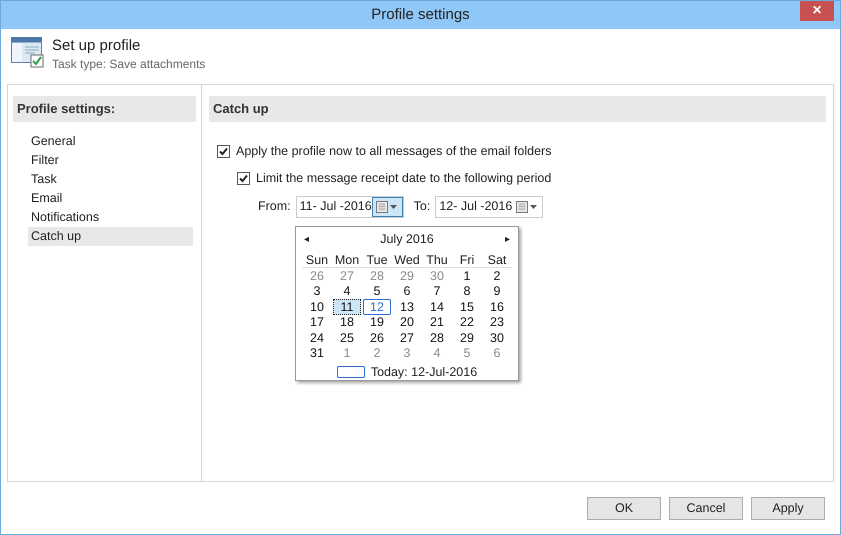 The width and height of the screenshot is (841, 535). What do you see at coordinates (497, 306) in the screenshot?
I see `calendar-day: 16` at bounding box center [497, 306].